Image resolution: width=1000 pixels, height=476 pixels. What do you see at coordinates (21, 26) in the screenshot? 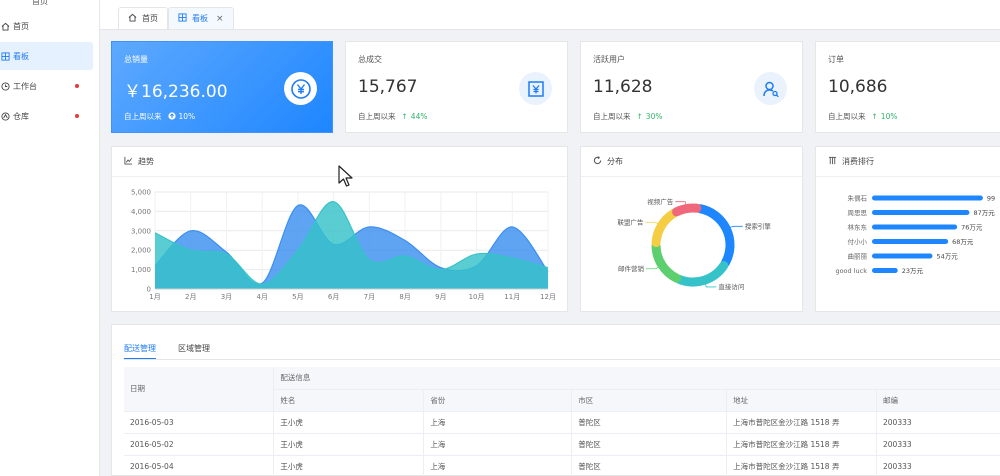
I see `sidebar-item-label: 首页` at bounding box center [21, 26].